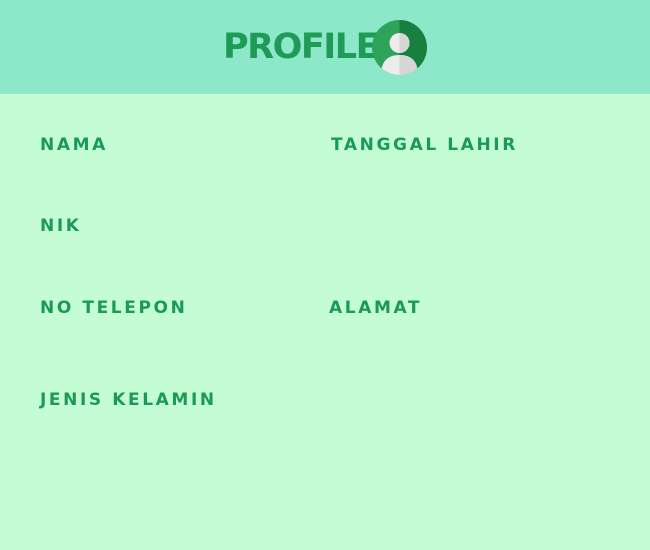  Describe the element at coordinates (61, 226) in the screenshot. I see `field-label-nik: NIK` at that location.